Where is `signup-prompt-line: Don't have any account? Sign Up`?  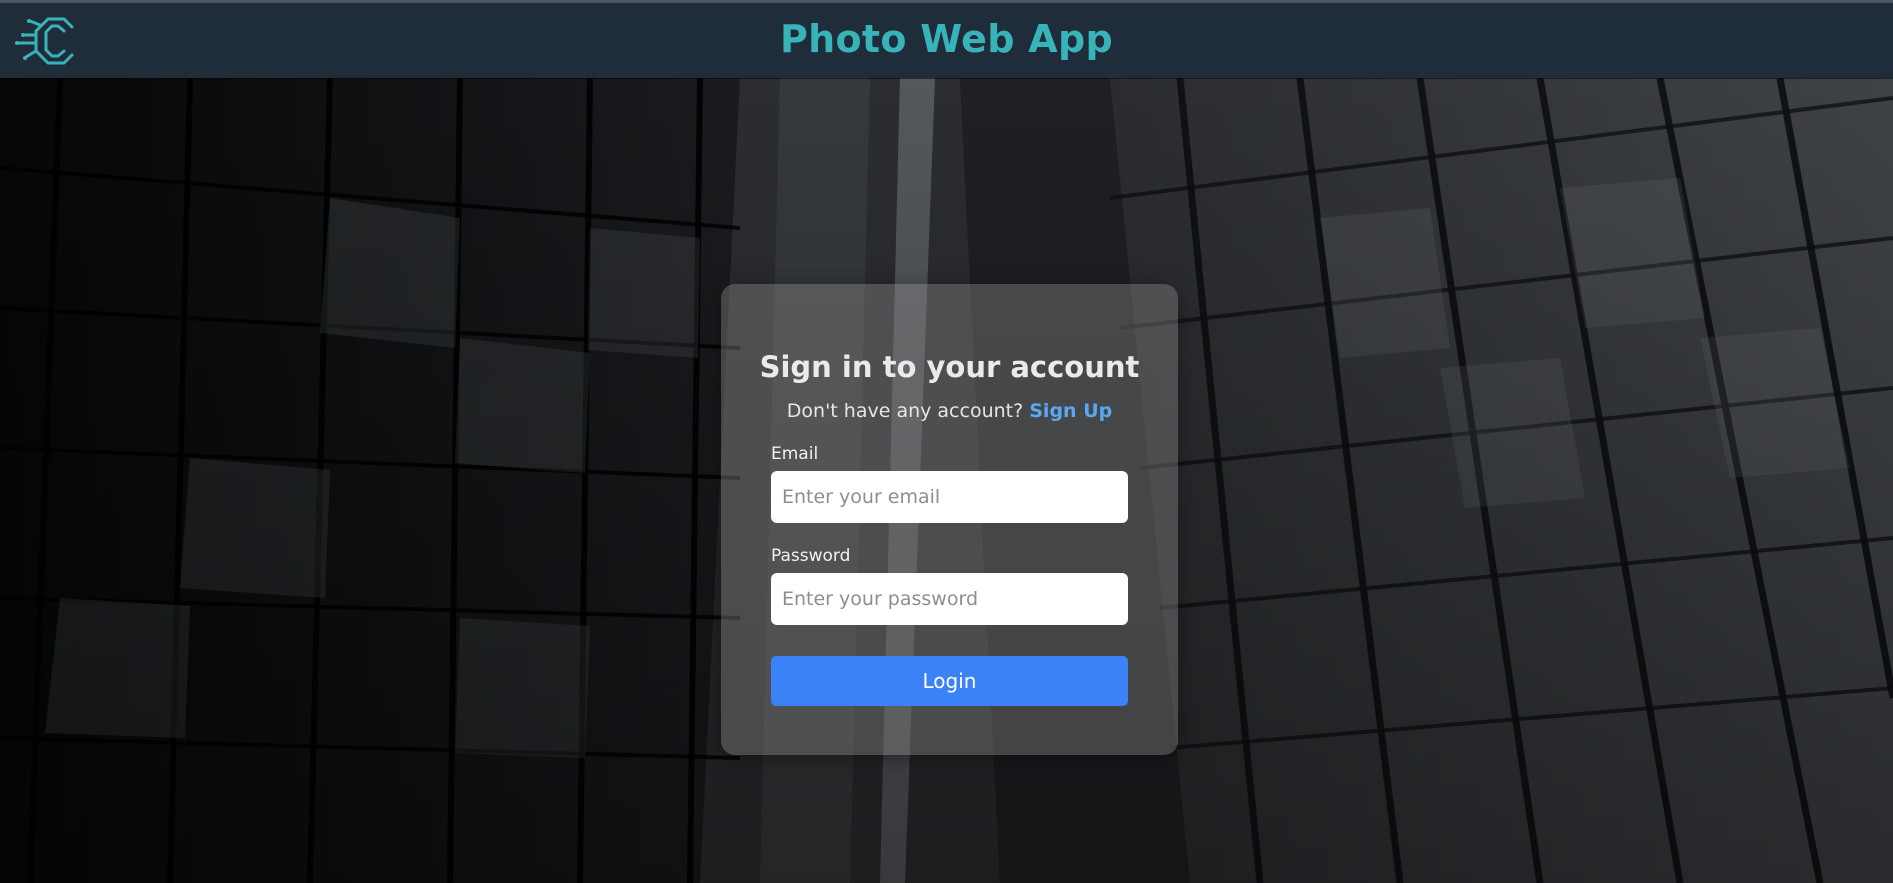 signup-prompt-line: Don't have any account? Sign Up is located at coordinates (949, 411).